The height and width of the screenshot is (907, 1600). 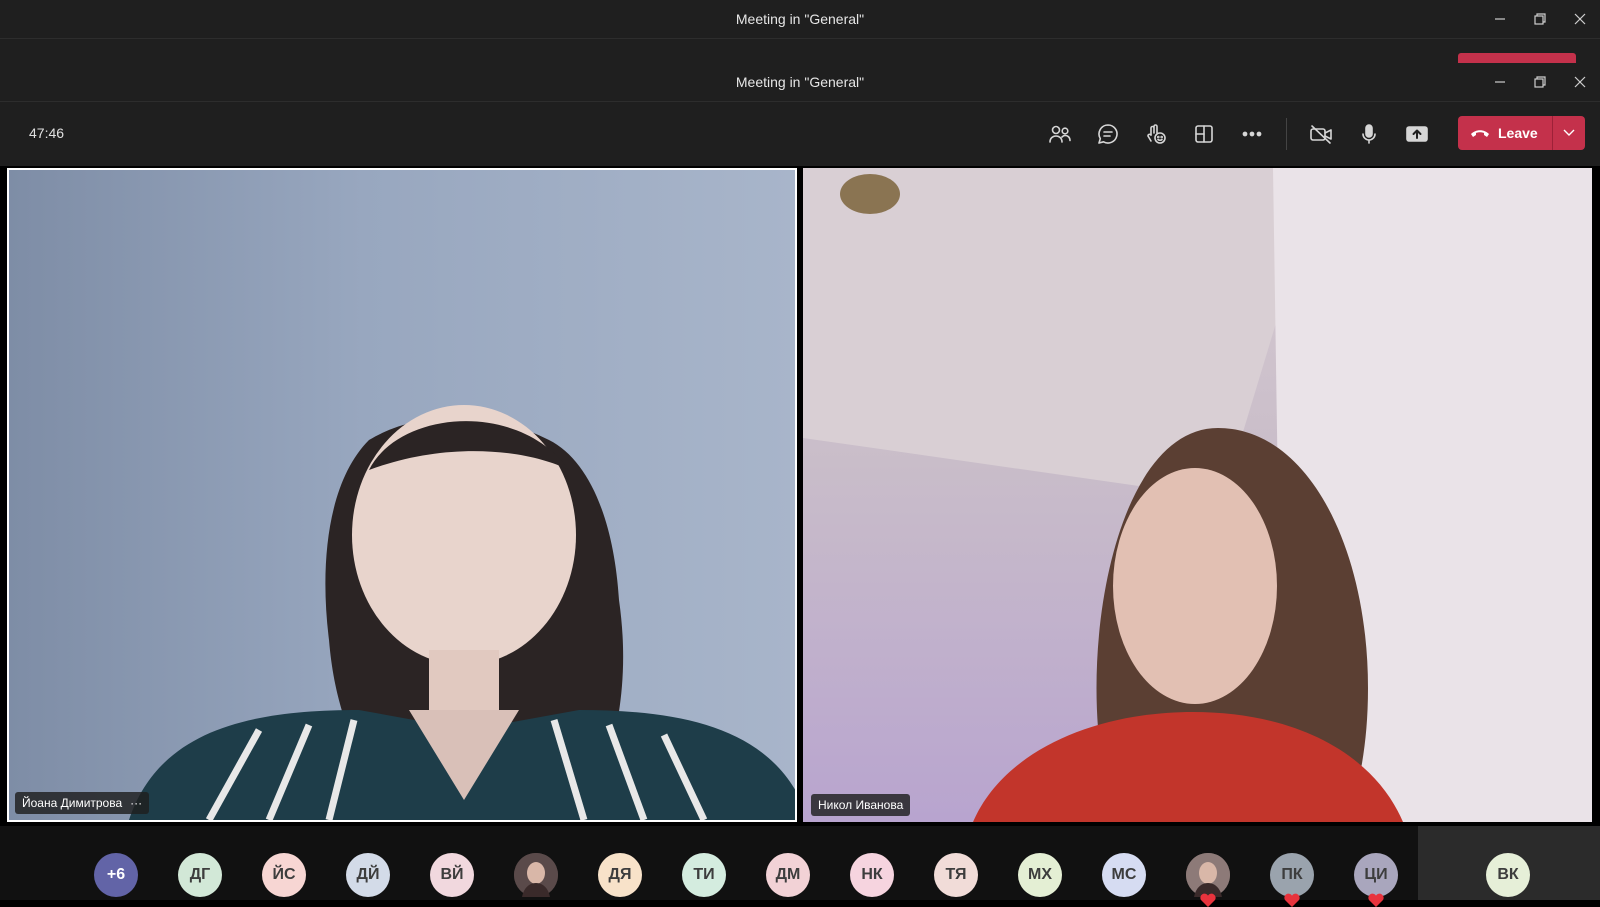 I want to click on roster-avatar: ВК, so click(x=1508, y=875).